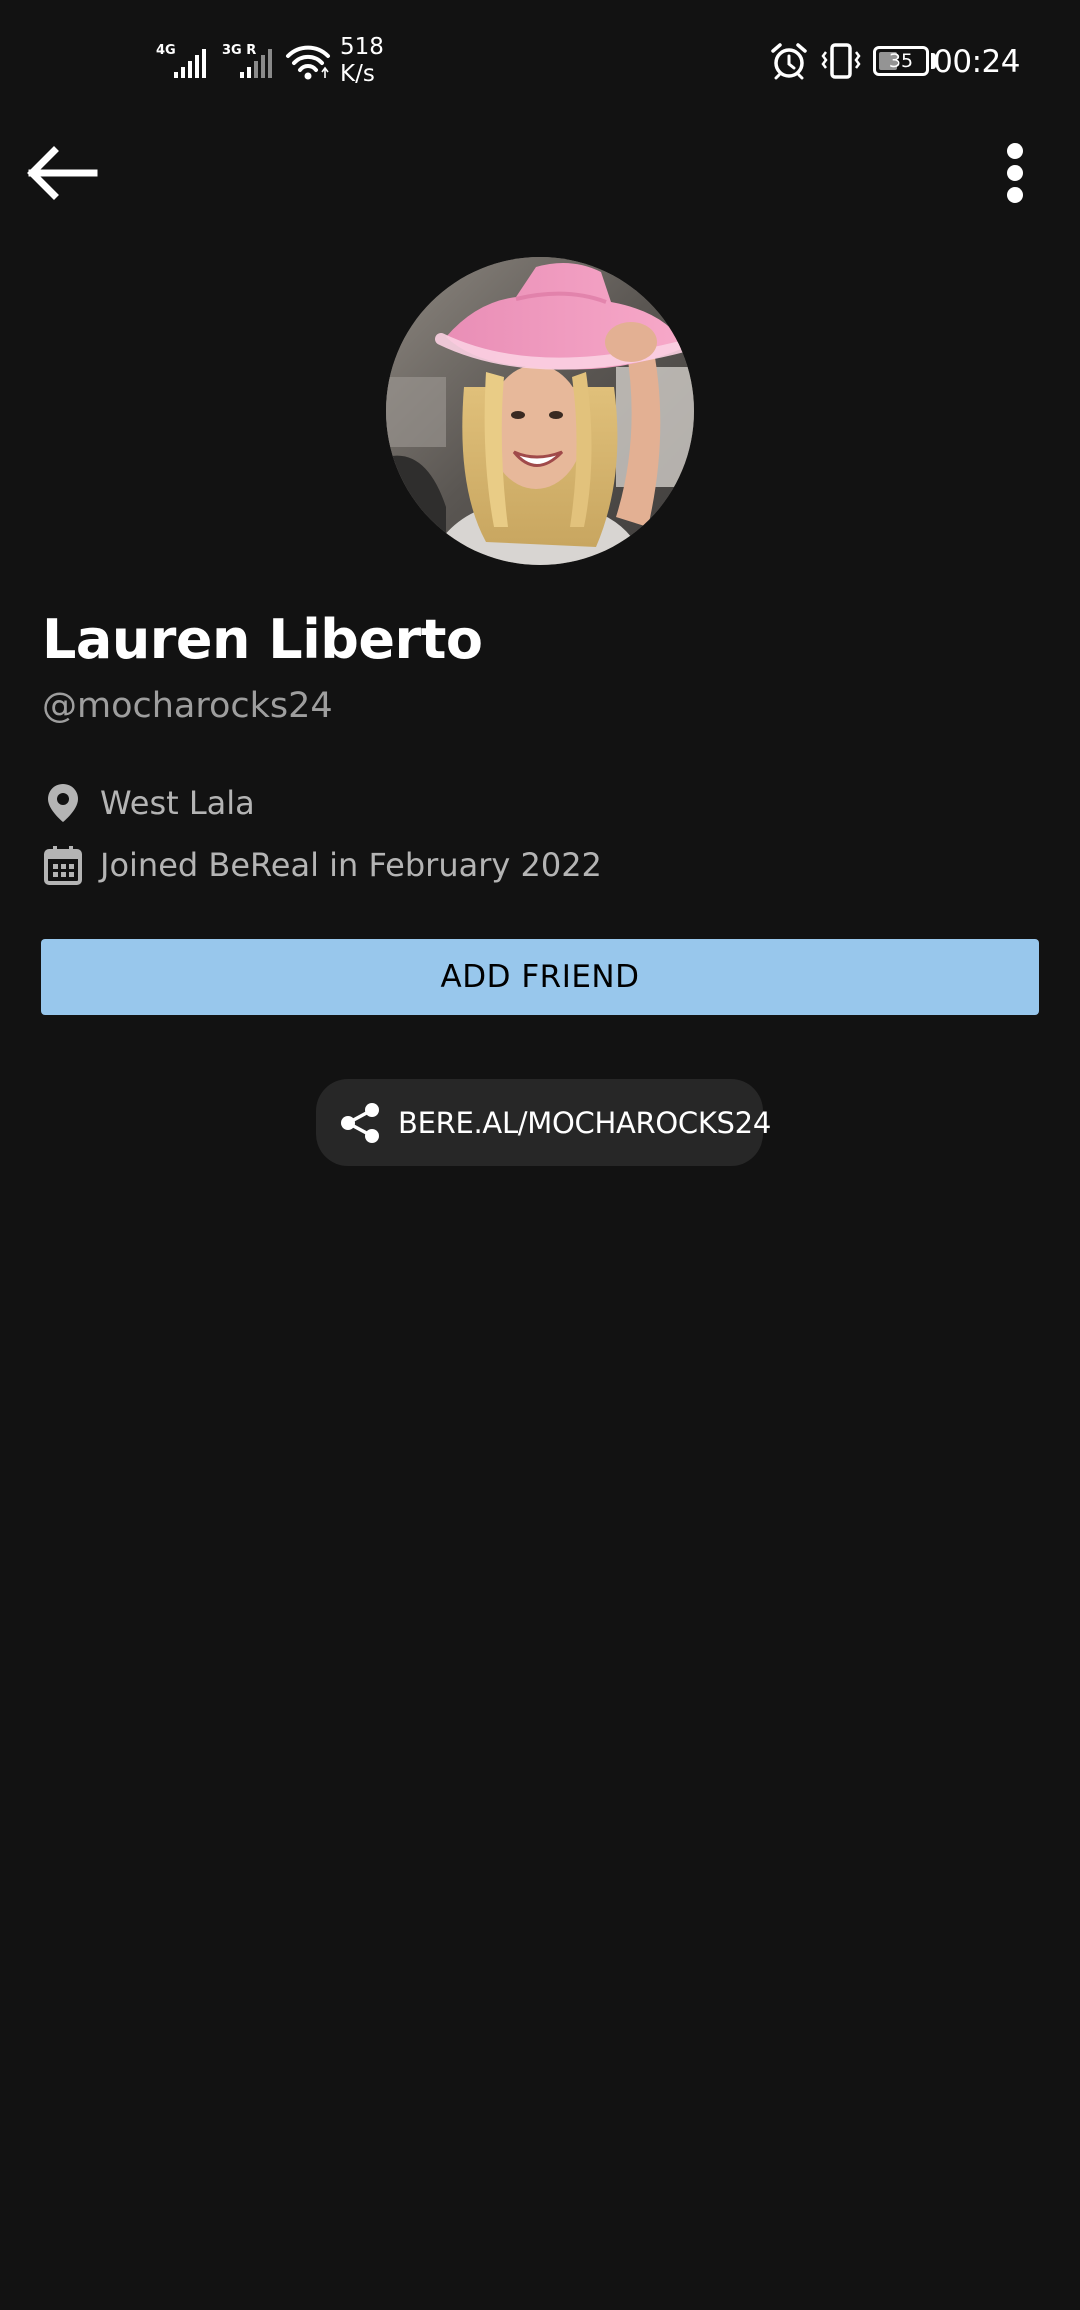 The image size is (1080, 2310). I want to click on calendar-icon, so click(63, 865).